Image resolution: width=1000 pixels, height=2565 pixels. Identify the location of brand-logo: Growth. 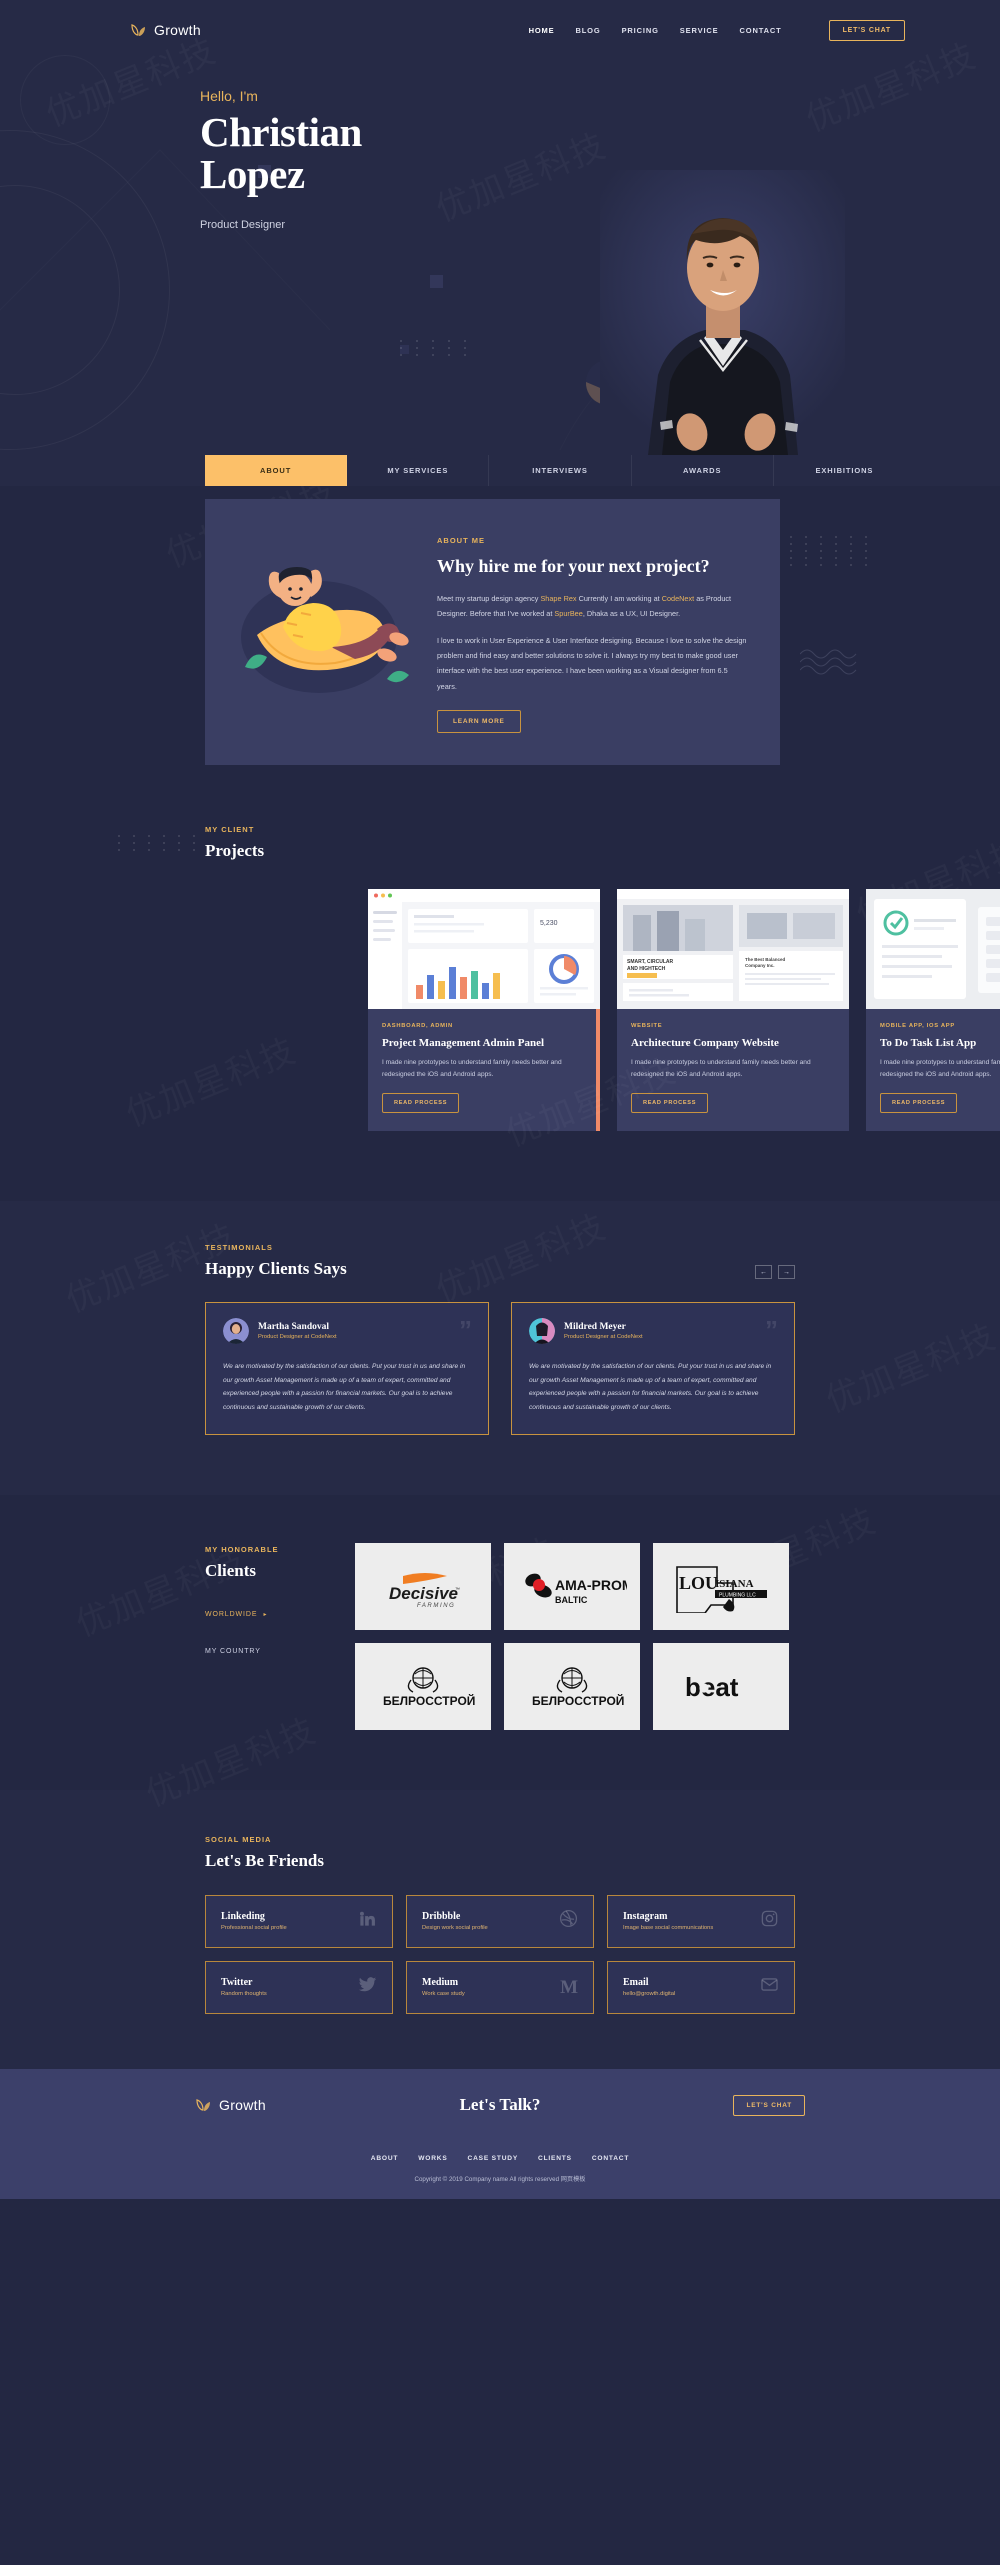
(165, 30).